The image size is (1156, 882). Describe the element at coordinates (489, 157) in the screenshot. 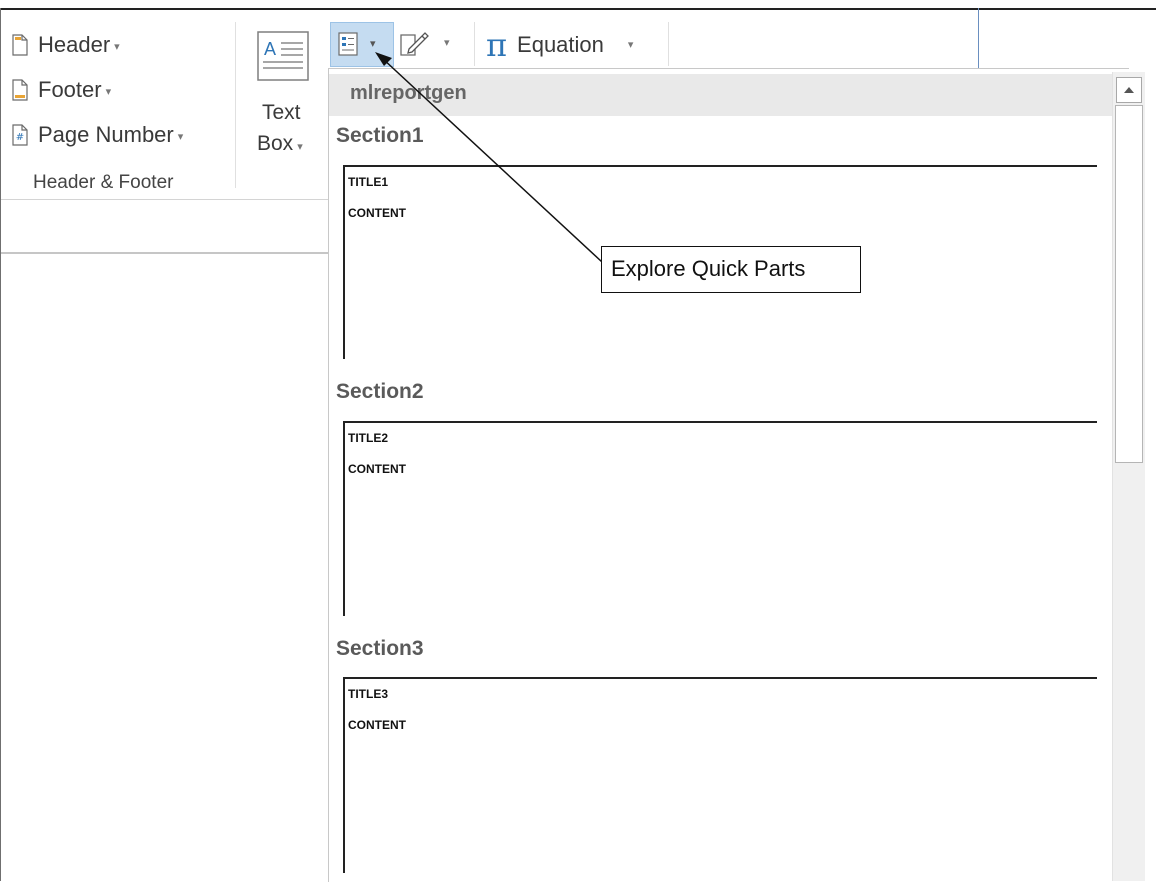

I see `callout-arrow` at that location.